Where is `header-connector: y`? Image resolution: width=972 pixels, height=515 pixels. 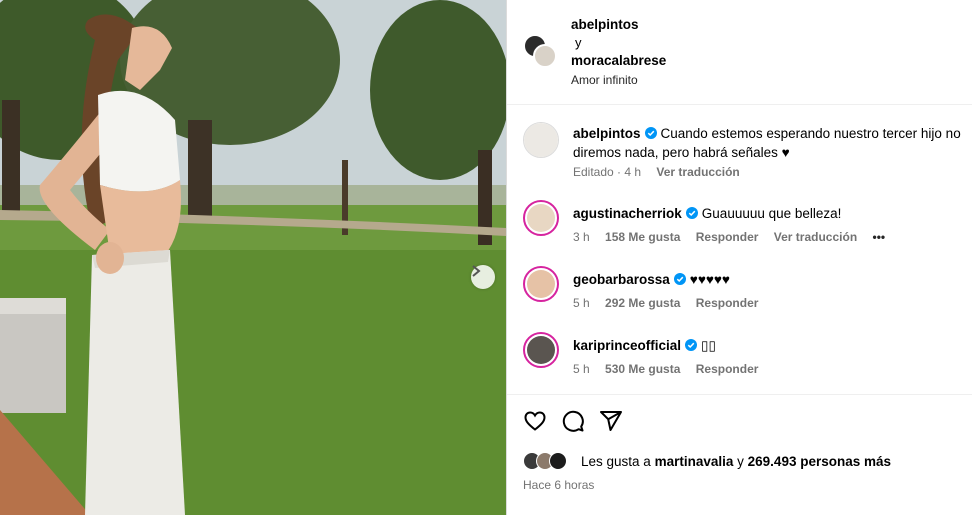 header-connector: y is located at coordinates (578, 42).